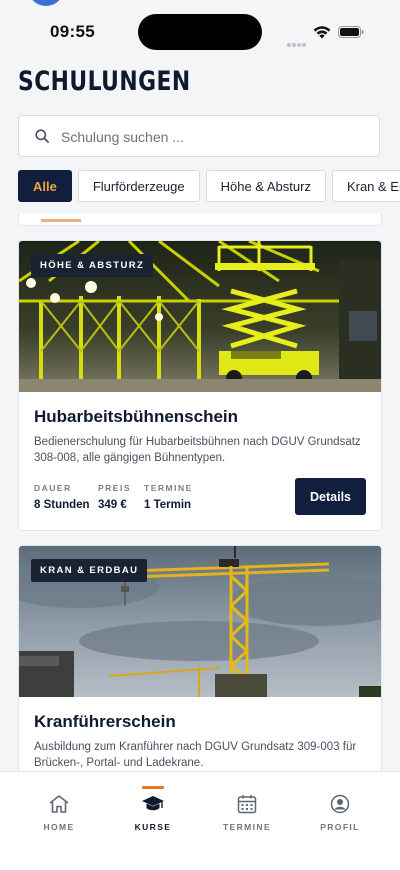 This screenshot has width=400, height=870. Describe the element at coordinates (72, 31) in the screenshot. I see `status-time: 09:55` at that location.